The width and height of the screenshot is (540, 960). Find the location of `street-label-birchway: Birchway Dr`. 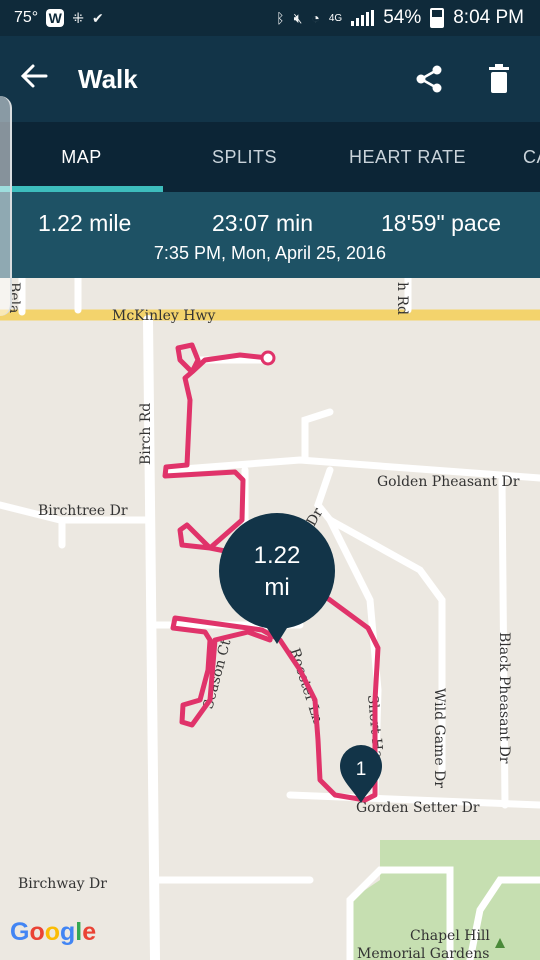

street-label-birchway: Birchway Dr is located at coordinates (62, 884).